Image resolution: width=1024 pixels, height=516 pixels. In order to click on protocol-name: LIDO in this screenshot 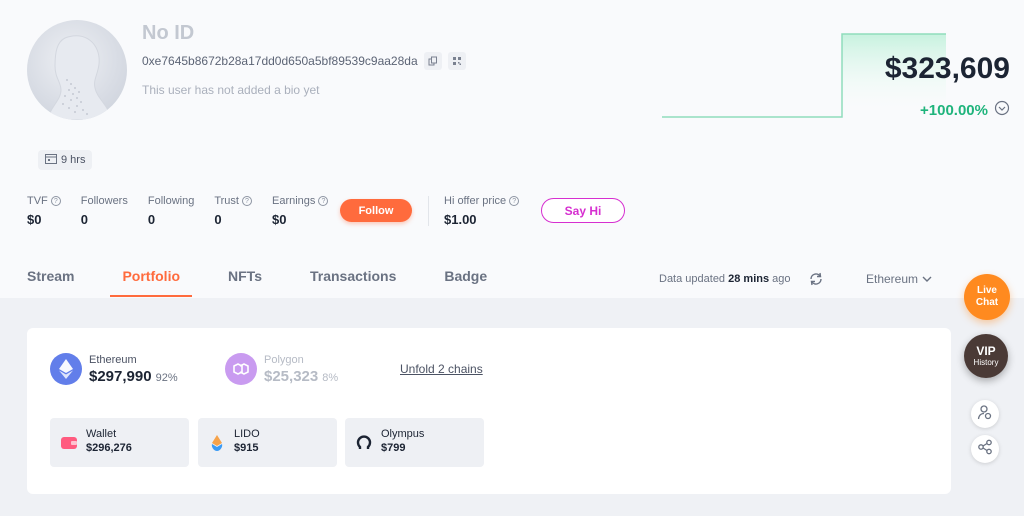, I will do `click(247, 434)`.